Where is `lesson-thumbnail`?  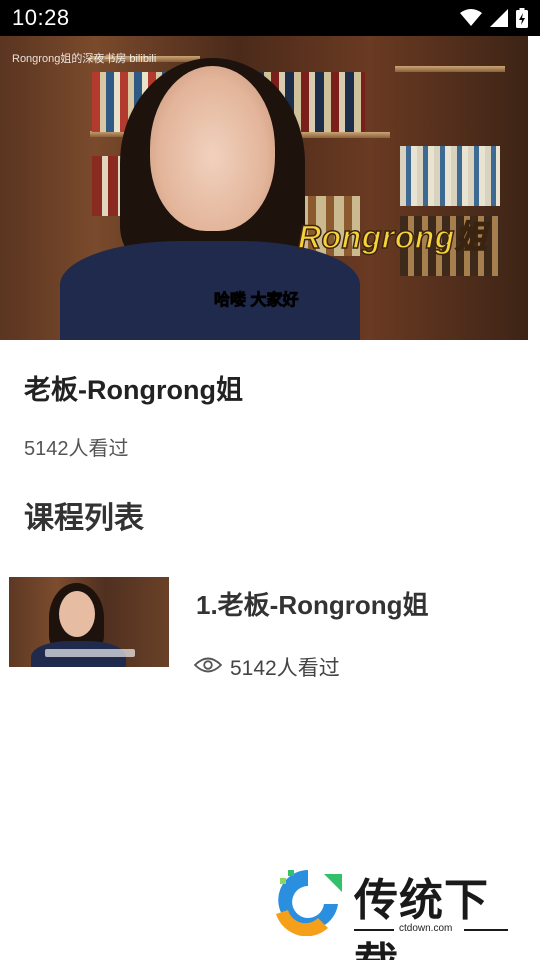
lesson-thumbnail is located at coordinates (89, 622).